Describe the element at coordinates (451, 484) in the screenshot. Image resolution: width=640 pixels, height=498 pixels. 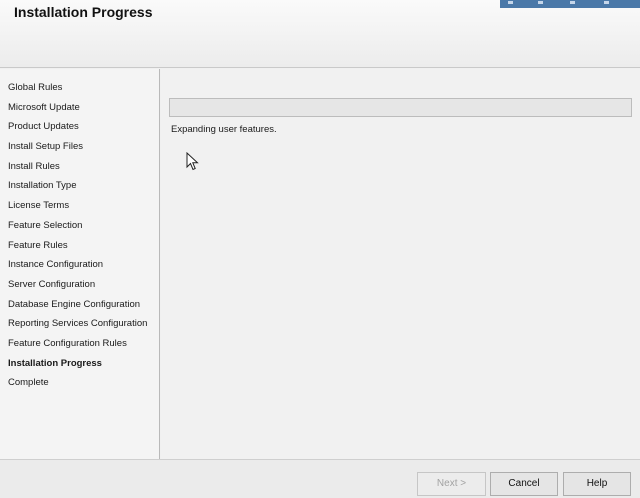
I see `next-button: Next >` at that location.